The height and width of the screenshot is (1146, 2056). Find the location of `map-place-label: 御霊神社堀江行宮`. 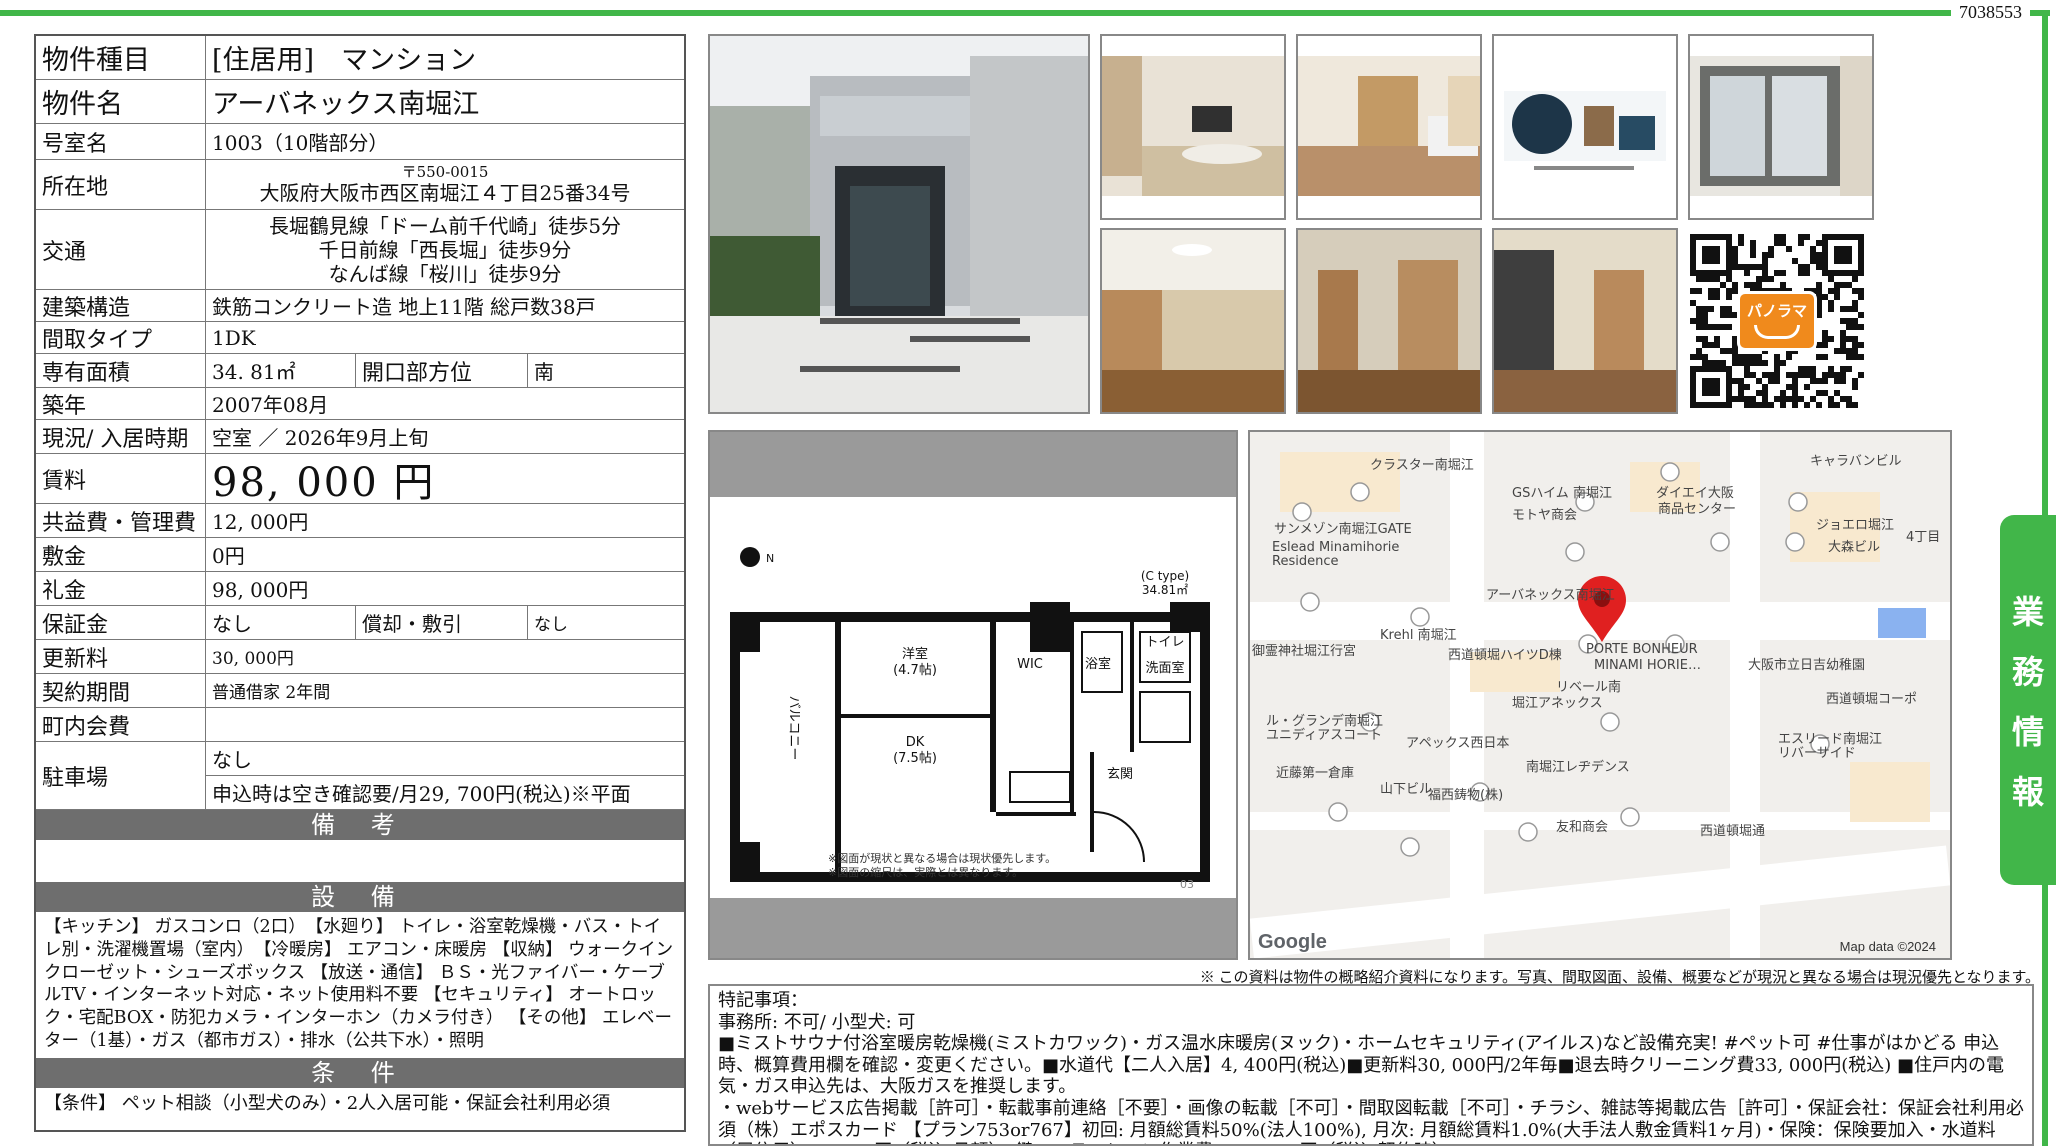

map-place-label: 御霊神社堀江行宮 is located at coordinates (1304, 651).